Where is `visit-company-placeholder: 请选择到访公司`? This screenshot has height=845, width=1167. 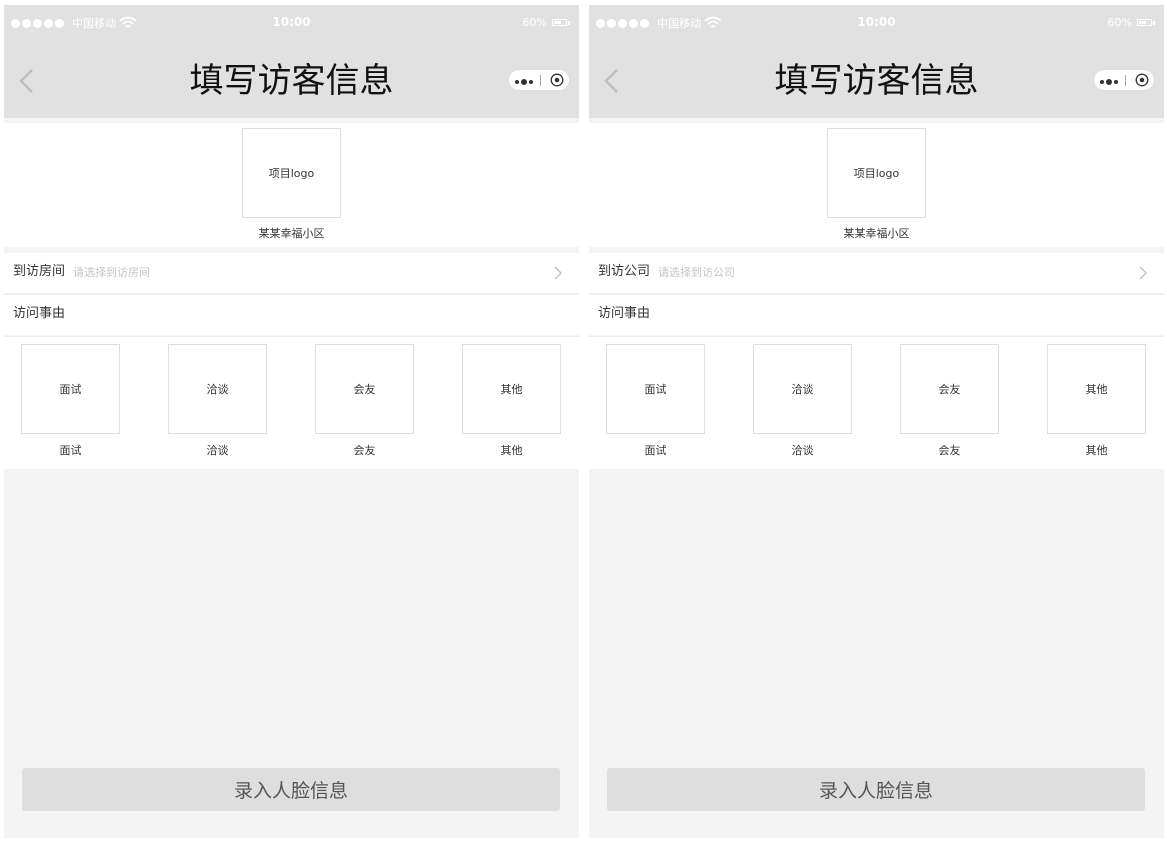 visit-company-placeholder: 请选择到访公司 is located at coordinates (696, 272).